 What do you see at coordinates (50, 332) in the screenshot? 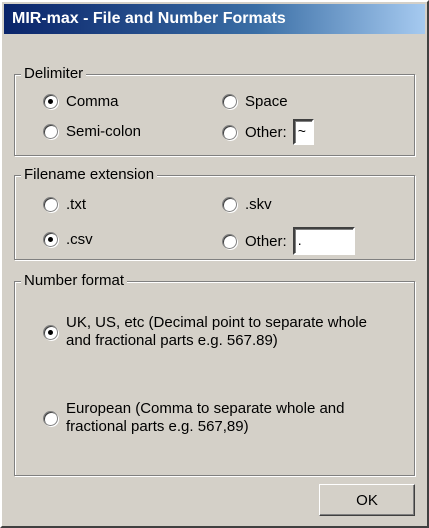
I see `number-format-uk-radio` at bounding box center [50, 332].